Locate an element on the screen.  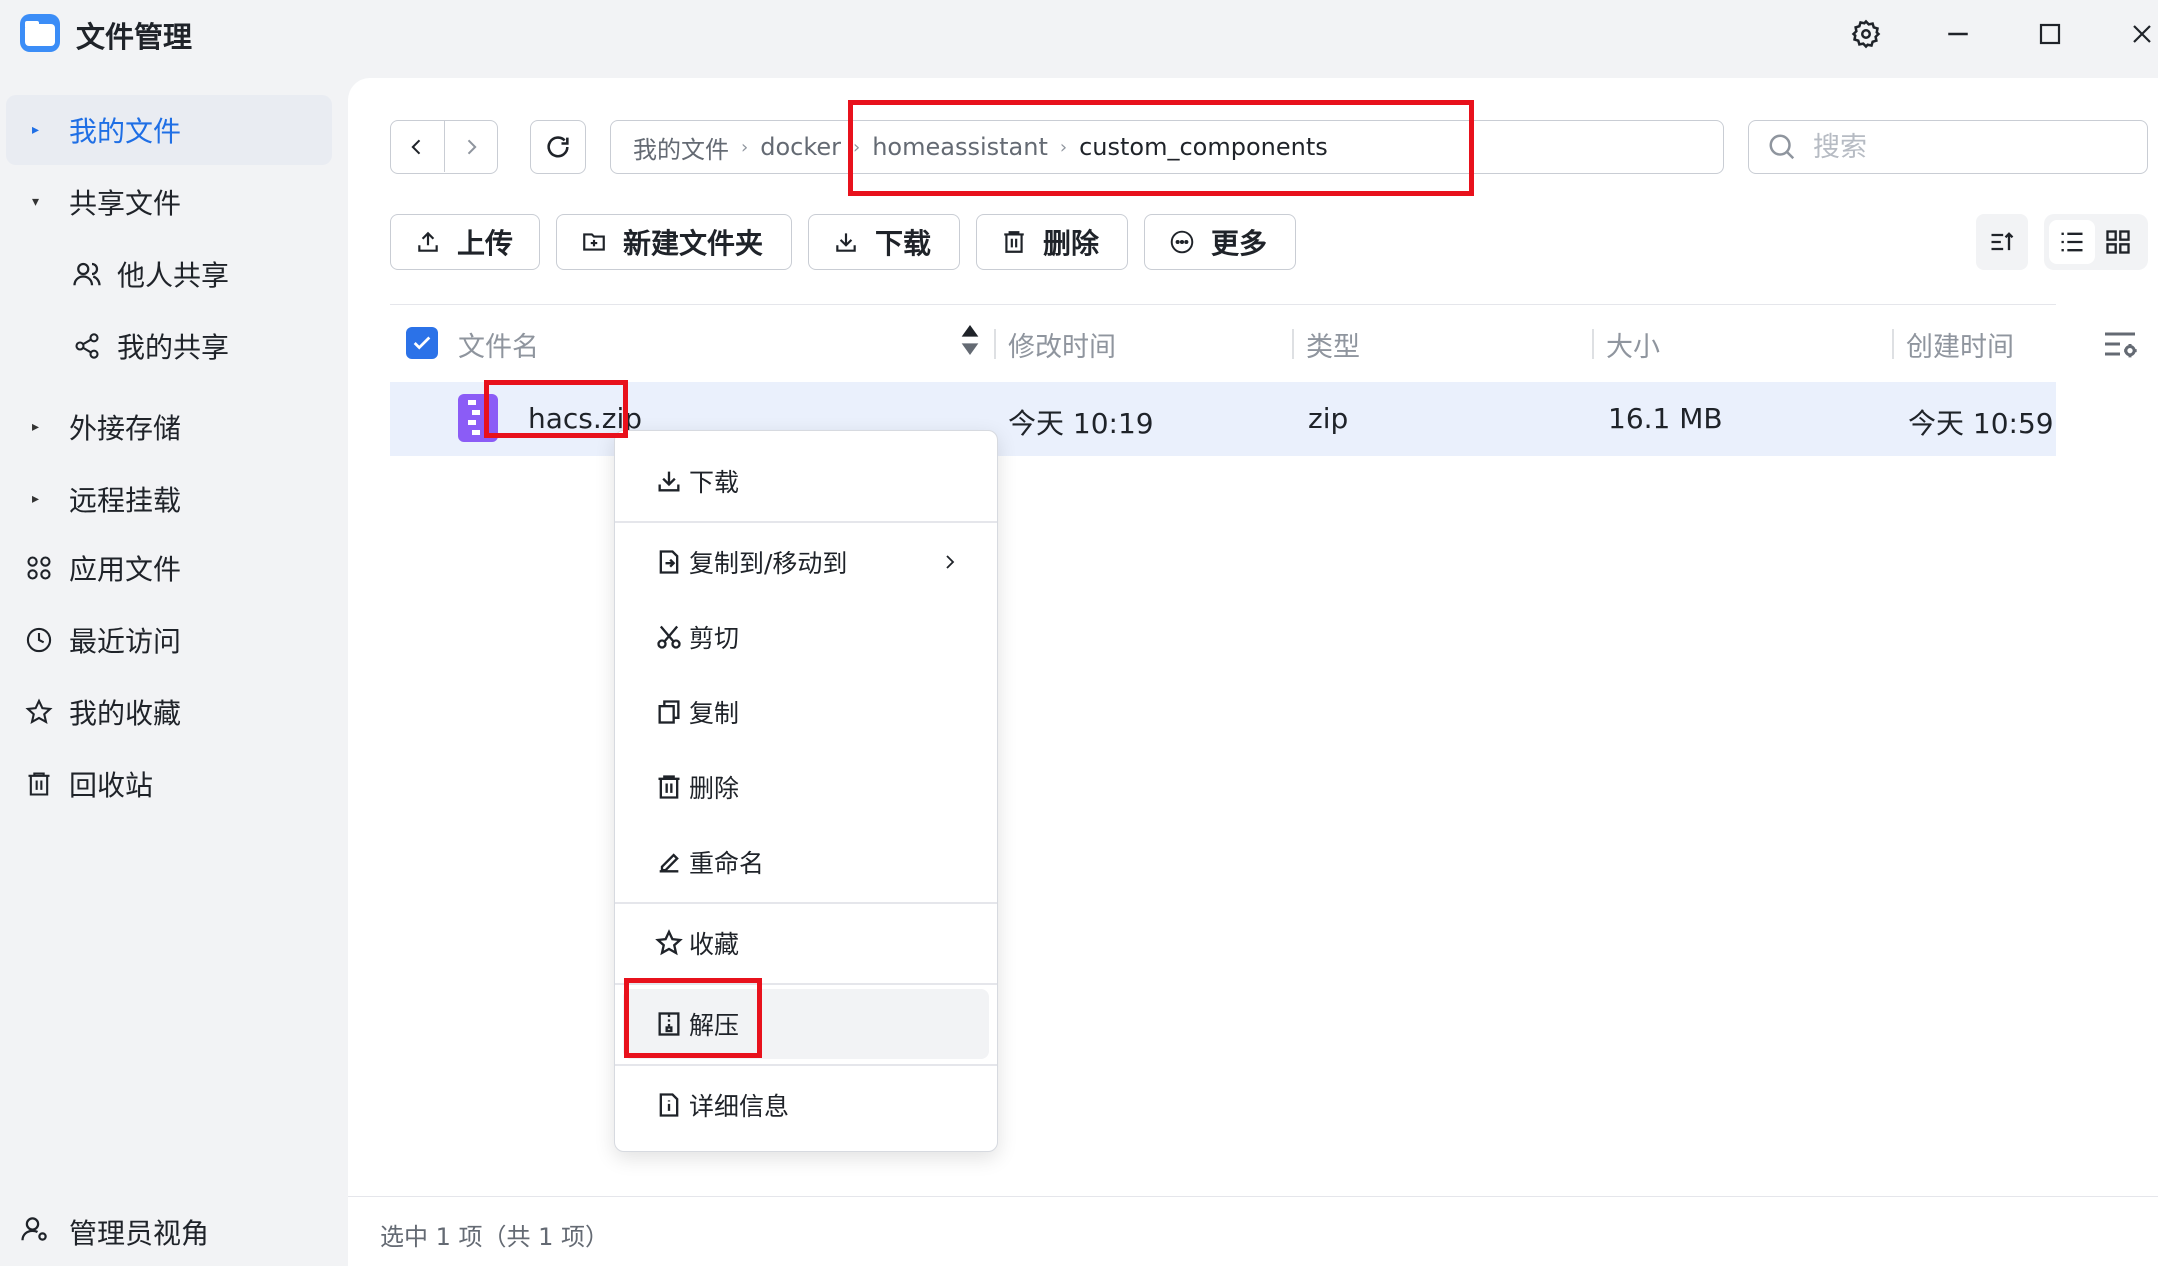
minimize-icon is located at coordinates (1958, 34).